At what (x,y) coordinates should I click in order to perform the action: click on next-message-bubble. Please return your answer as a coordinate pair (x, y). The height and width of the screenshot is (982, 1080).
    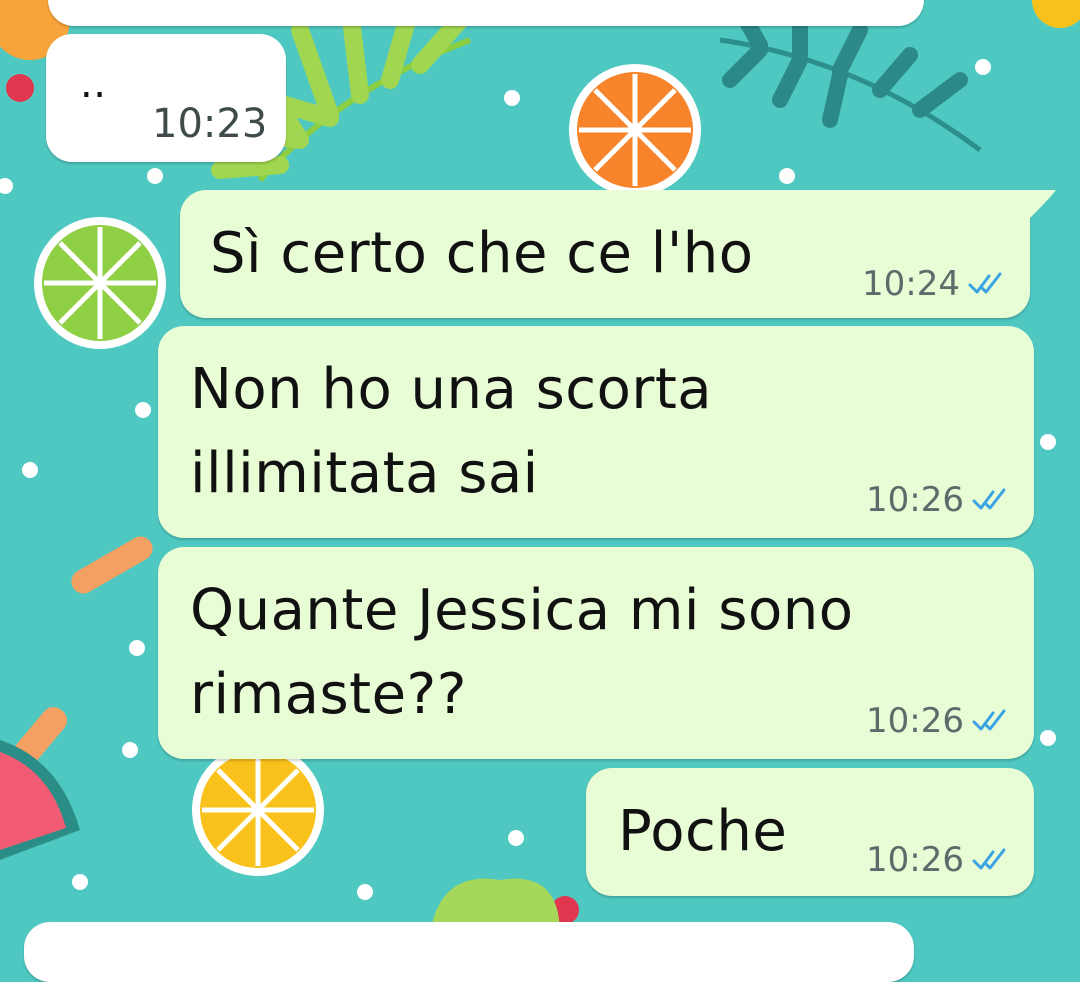
    Looking at the image, I should click on (469, 952).